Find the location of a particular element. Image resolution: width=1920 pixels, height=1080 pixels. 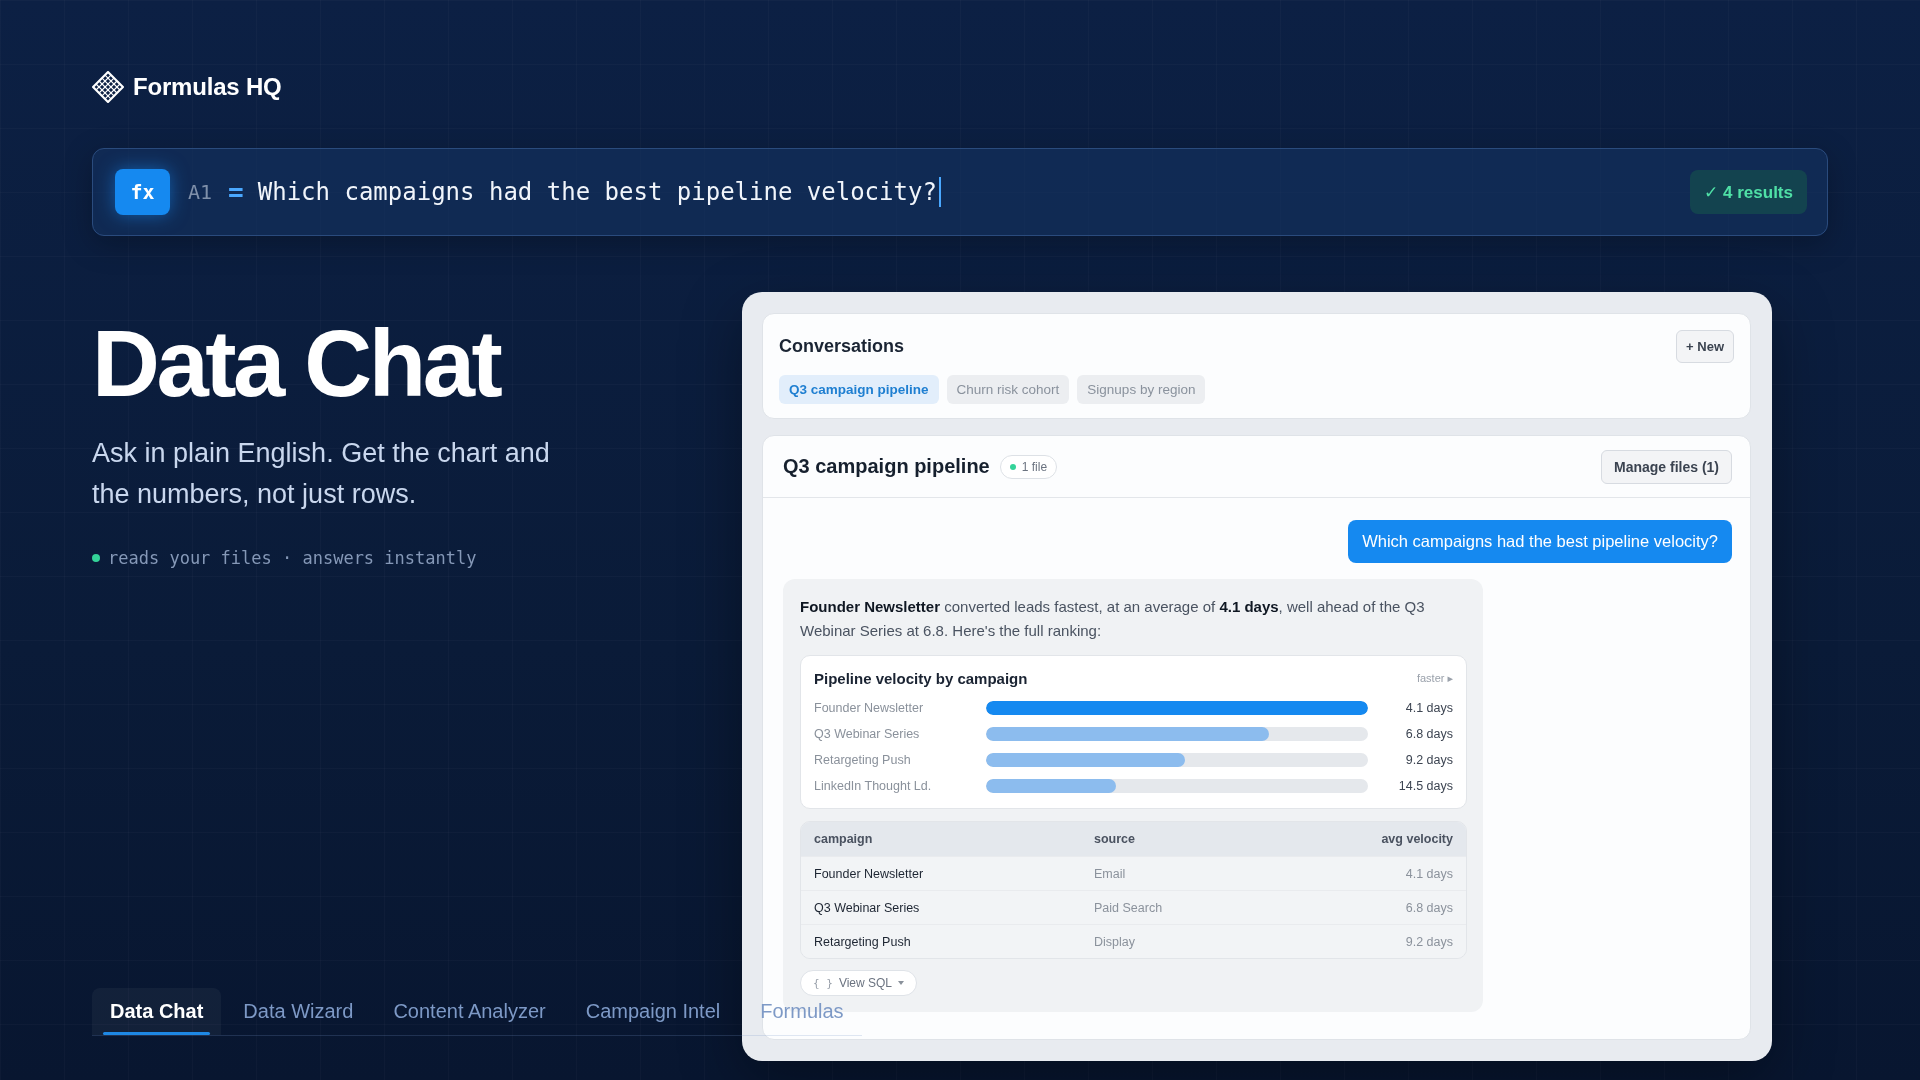

chat-title: Q3 campaign pipeline is located at coordinates (886, 466).